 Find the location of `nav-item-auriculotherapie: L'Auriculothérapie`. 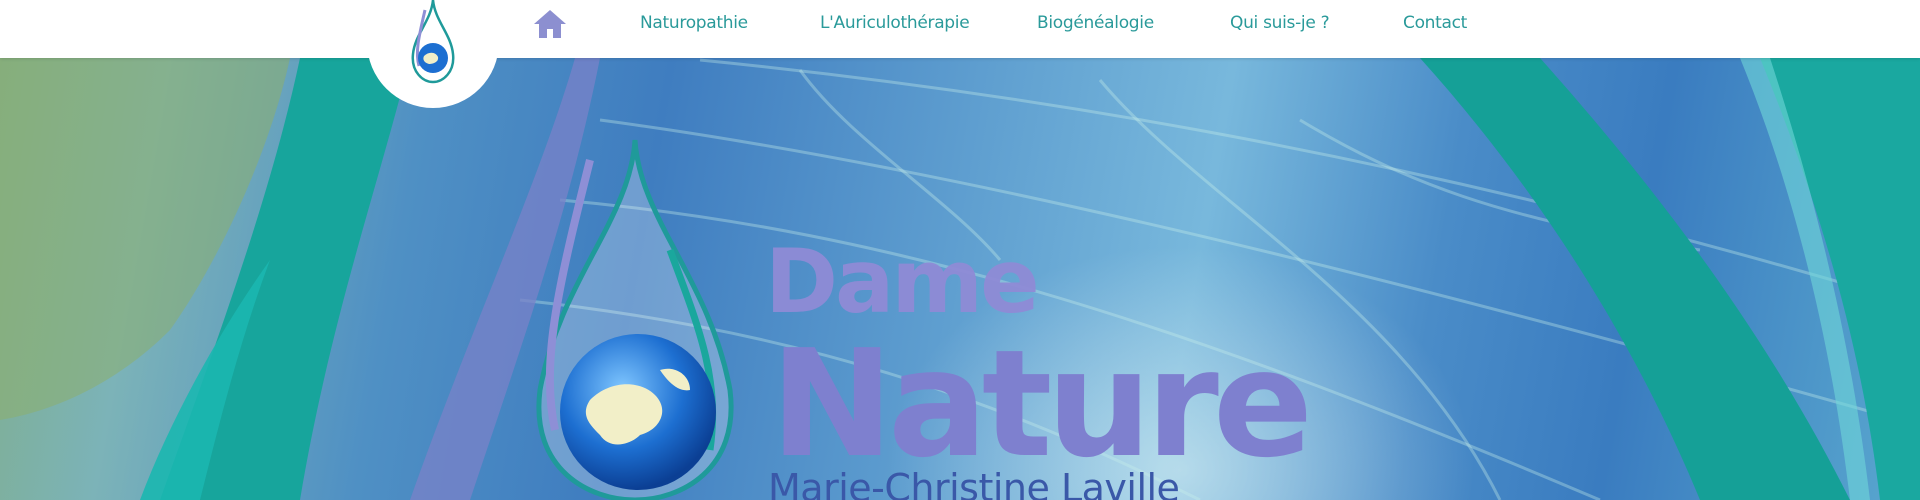

nav-item-auriculotherapie: L'Auriculothérapie is located at coordinates (895, 23).